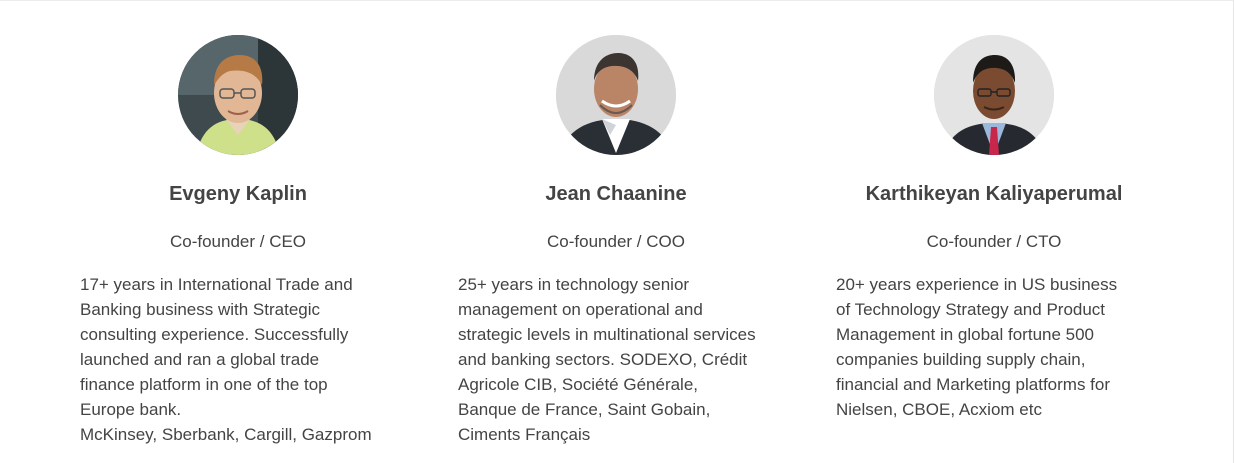 This screenshot has width=1234, height=463. I want to click on bio-line: Agricole CIB, Société Générale,, so click(578, 384).